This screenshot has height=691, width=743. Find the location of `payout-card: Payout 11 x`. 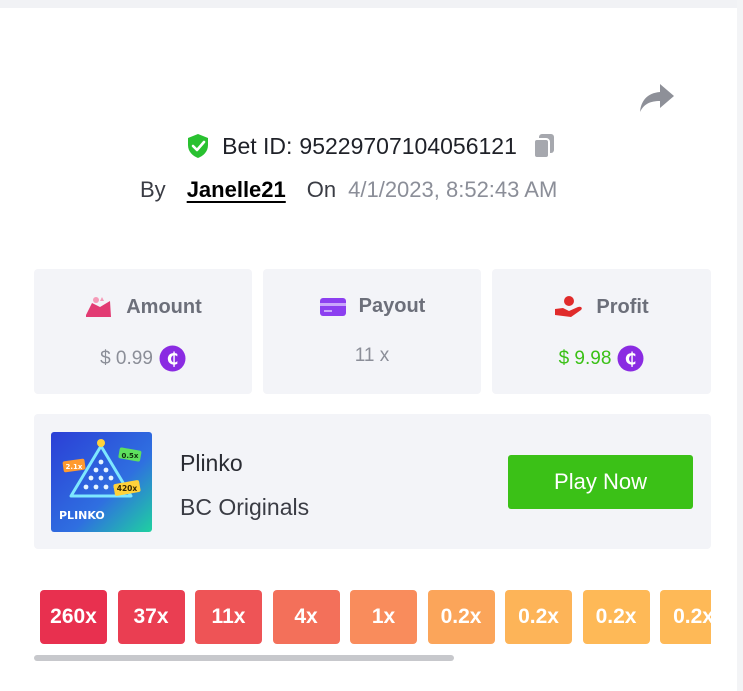

payout-card: Payout 11 x is located at coordinates (372, 331).